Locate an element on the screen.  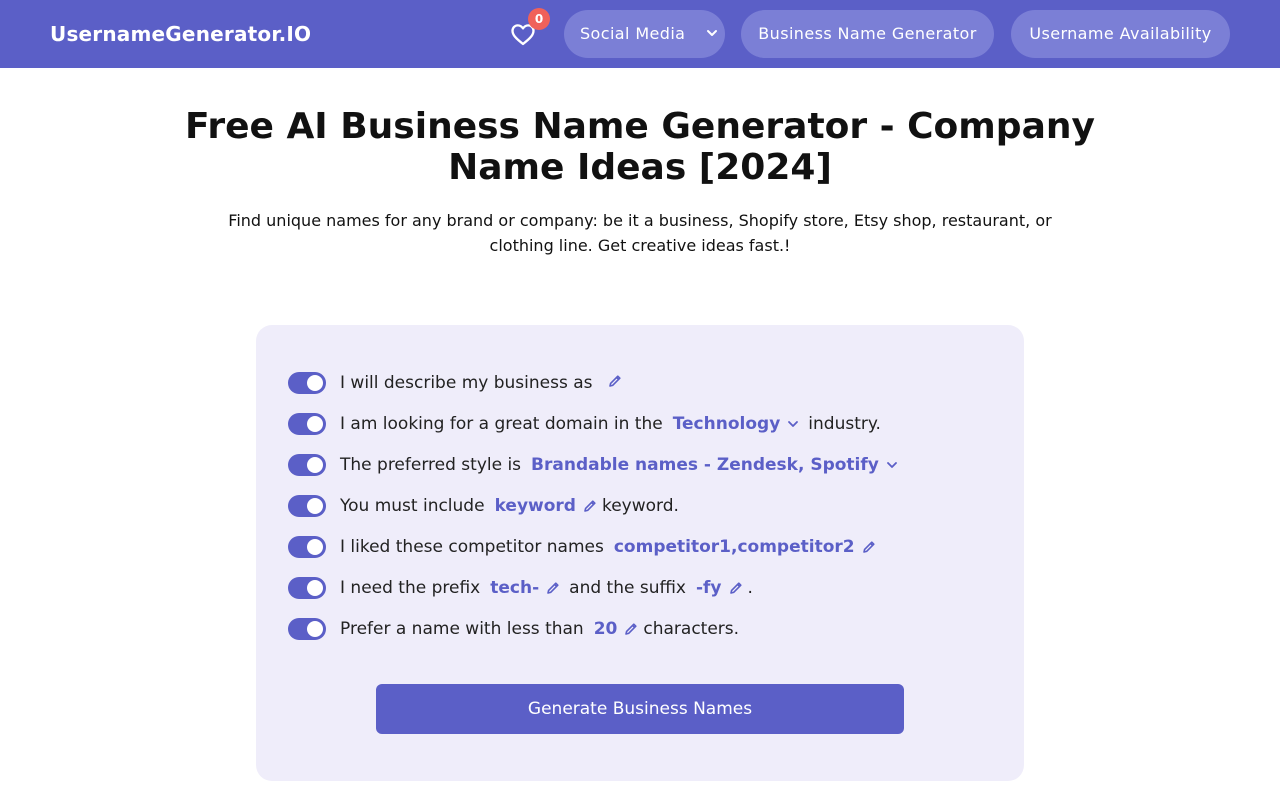
username-availability-link: Username Availability is located at coordinates (1120, 34).